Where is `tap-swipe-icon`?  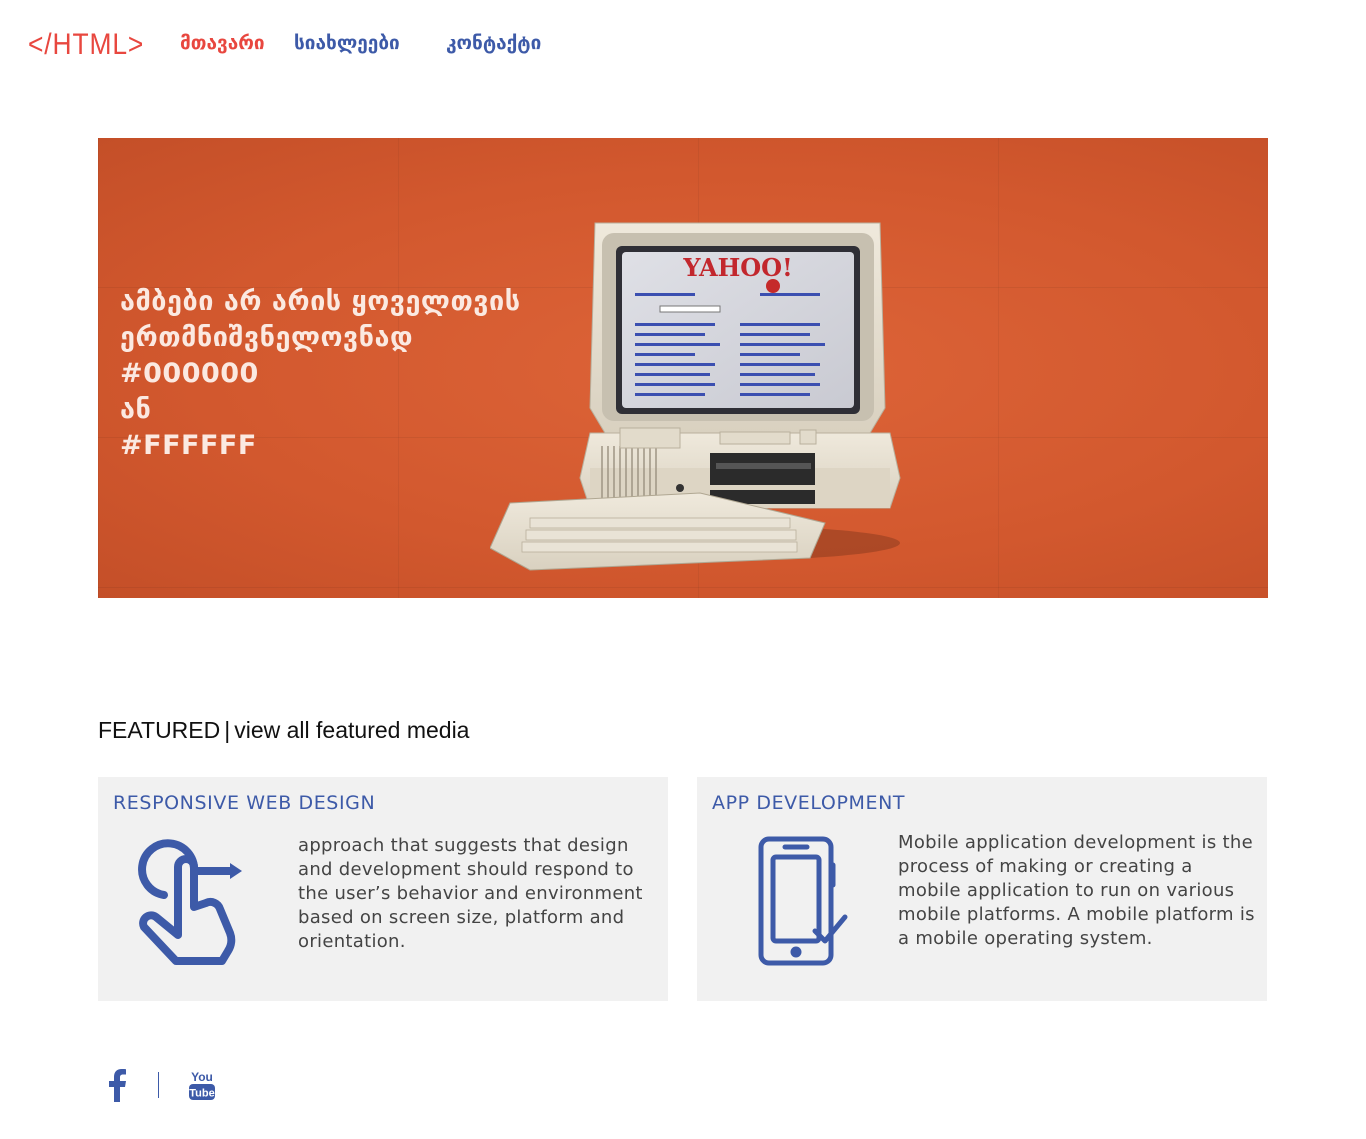
tap-swipe-icon is located at coordinates (190, 902).